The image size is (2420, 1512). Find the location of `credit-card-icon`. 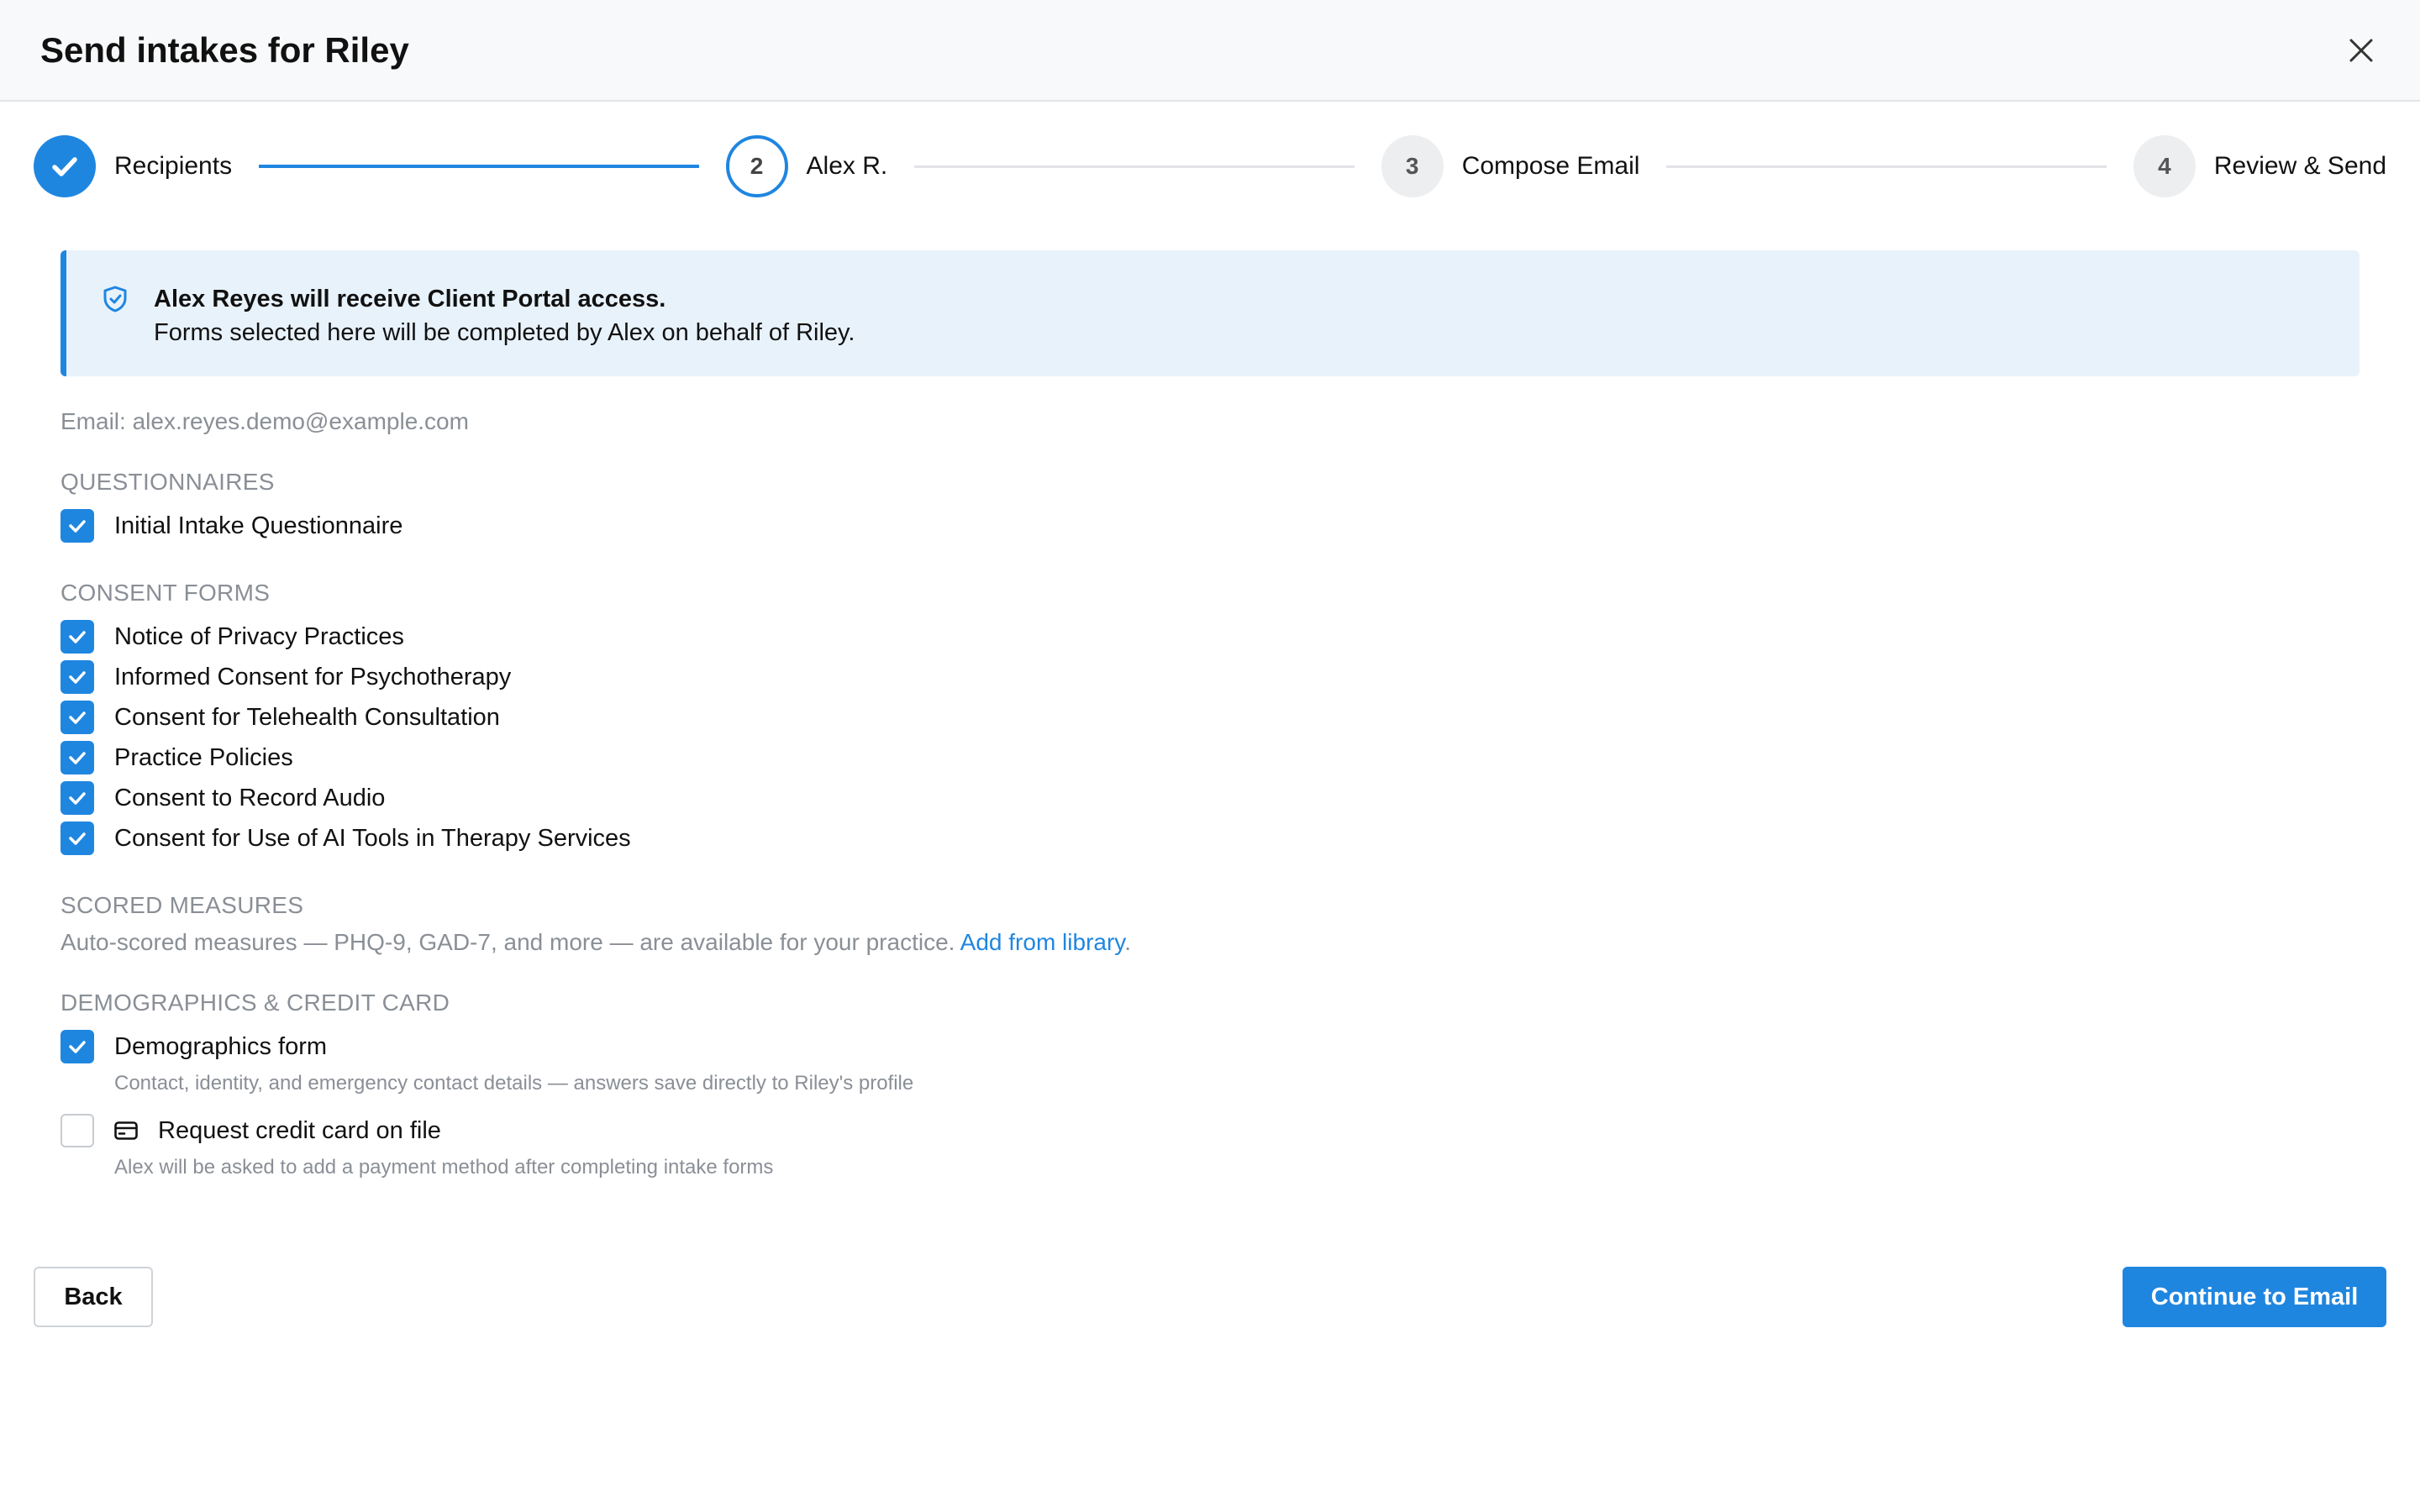

credit-card-icon is located at coordinates (126, 1130).